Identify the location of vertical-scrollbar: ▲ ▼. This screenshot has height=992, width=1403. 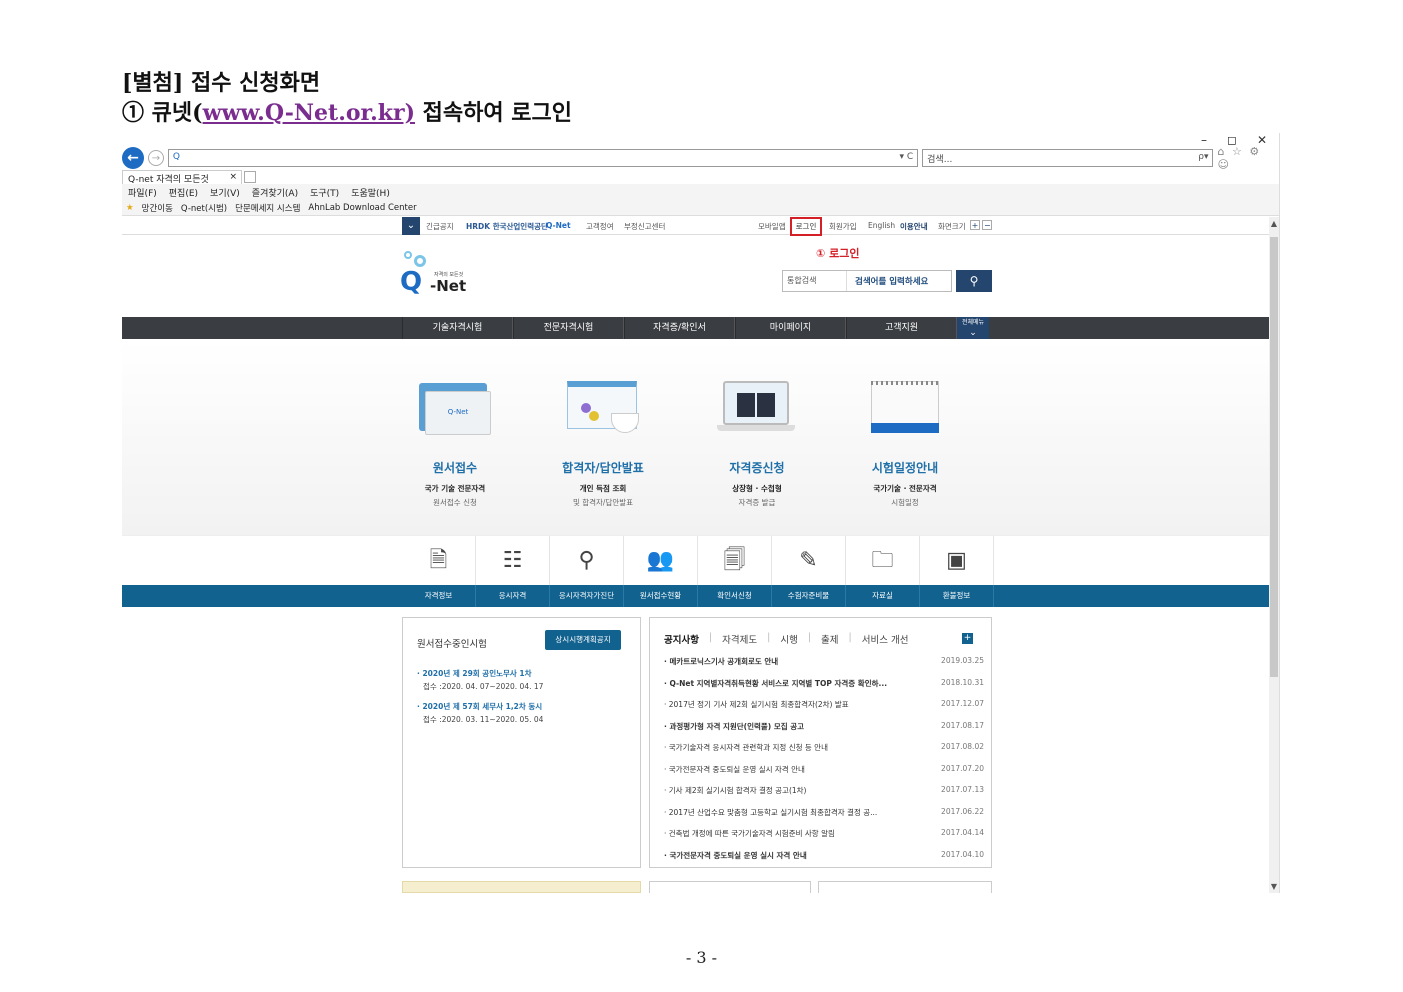
(1274, 555).